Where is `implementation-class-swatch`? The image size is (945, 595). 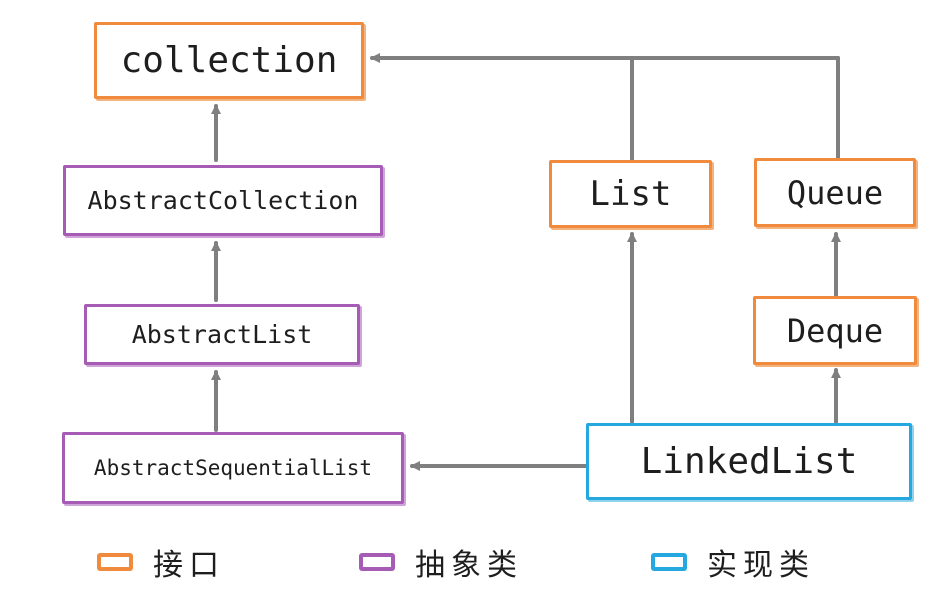 implementation-class-swatch is located at coordinates (669, 562).